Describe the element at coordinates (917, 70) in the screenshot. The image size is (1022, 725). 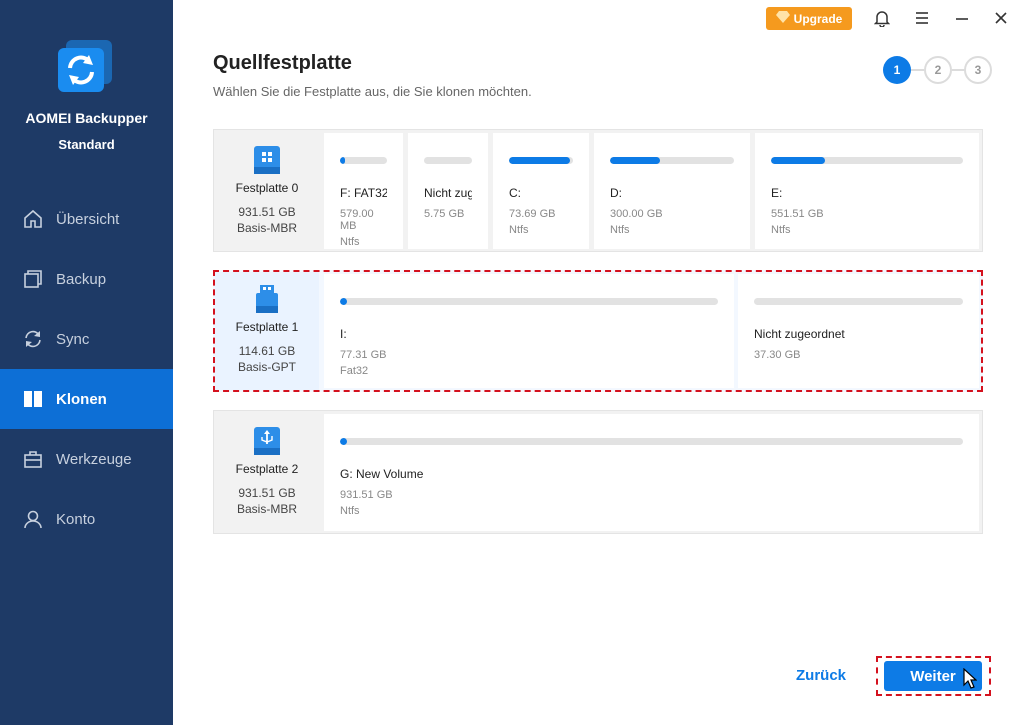
I see `step-connector` at that location.